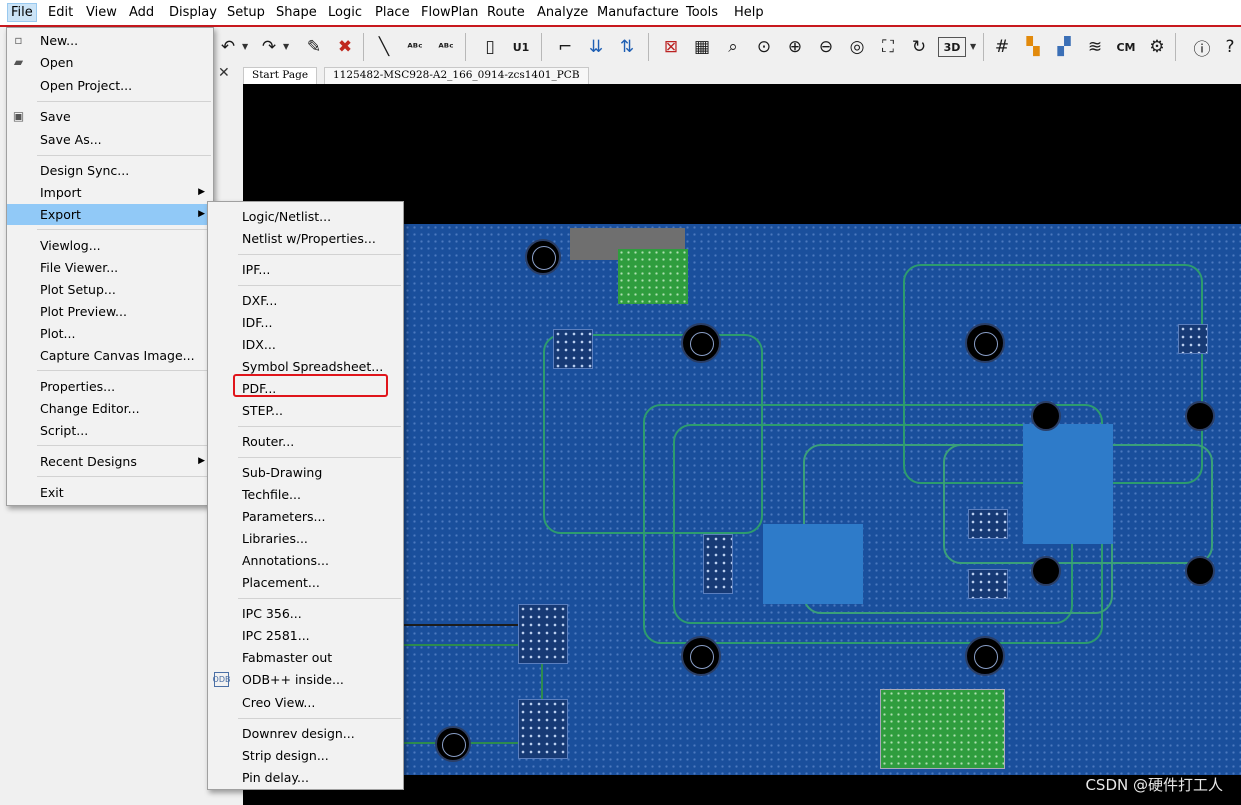 The width and height of the screenshot is (1241, 805). Describe the element at coordinates (1157, 47) in the screenshot. I see `settings-grid-icon: ⚙` at that location.